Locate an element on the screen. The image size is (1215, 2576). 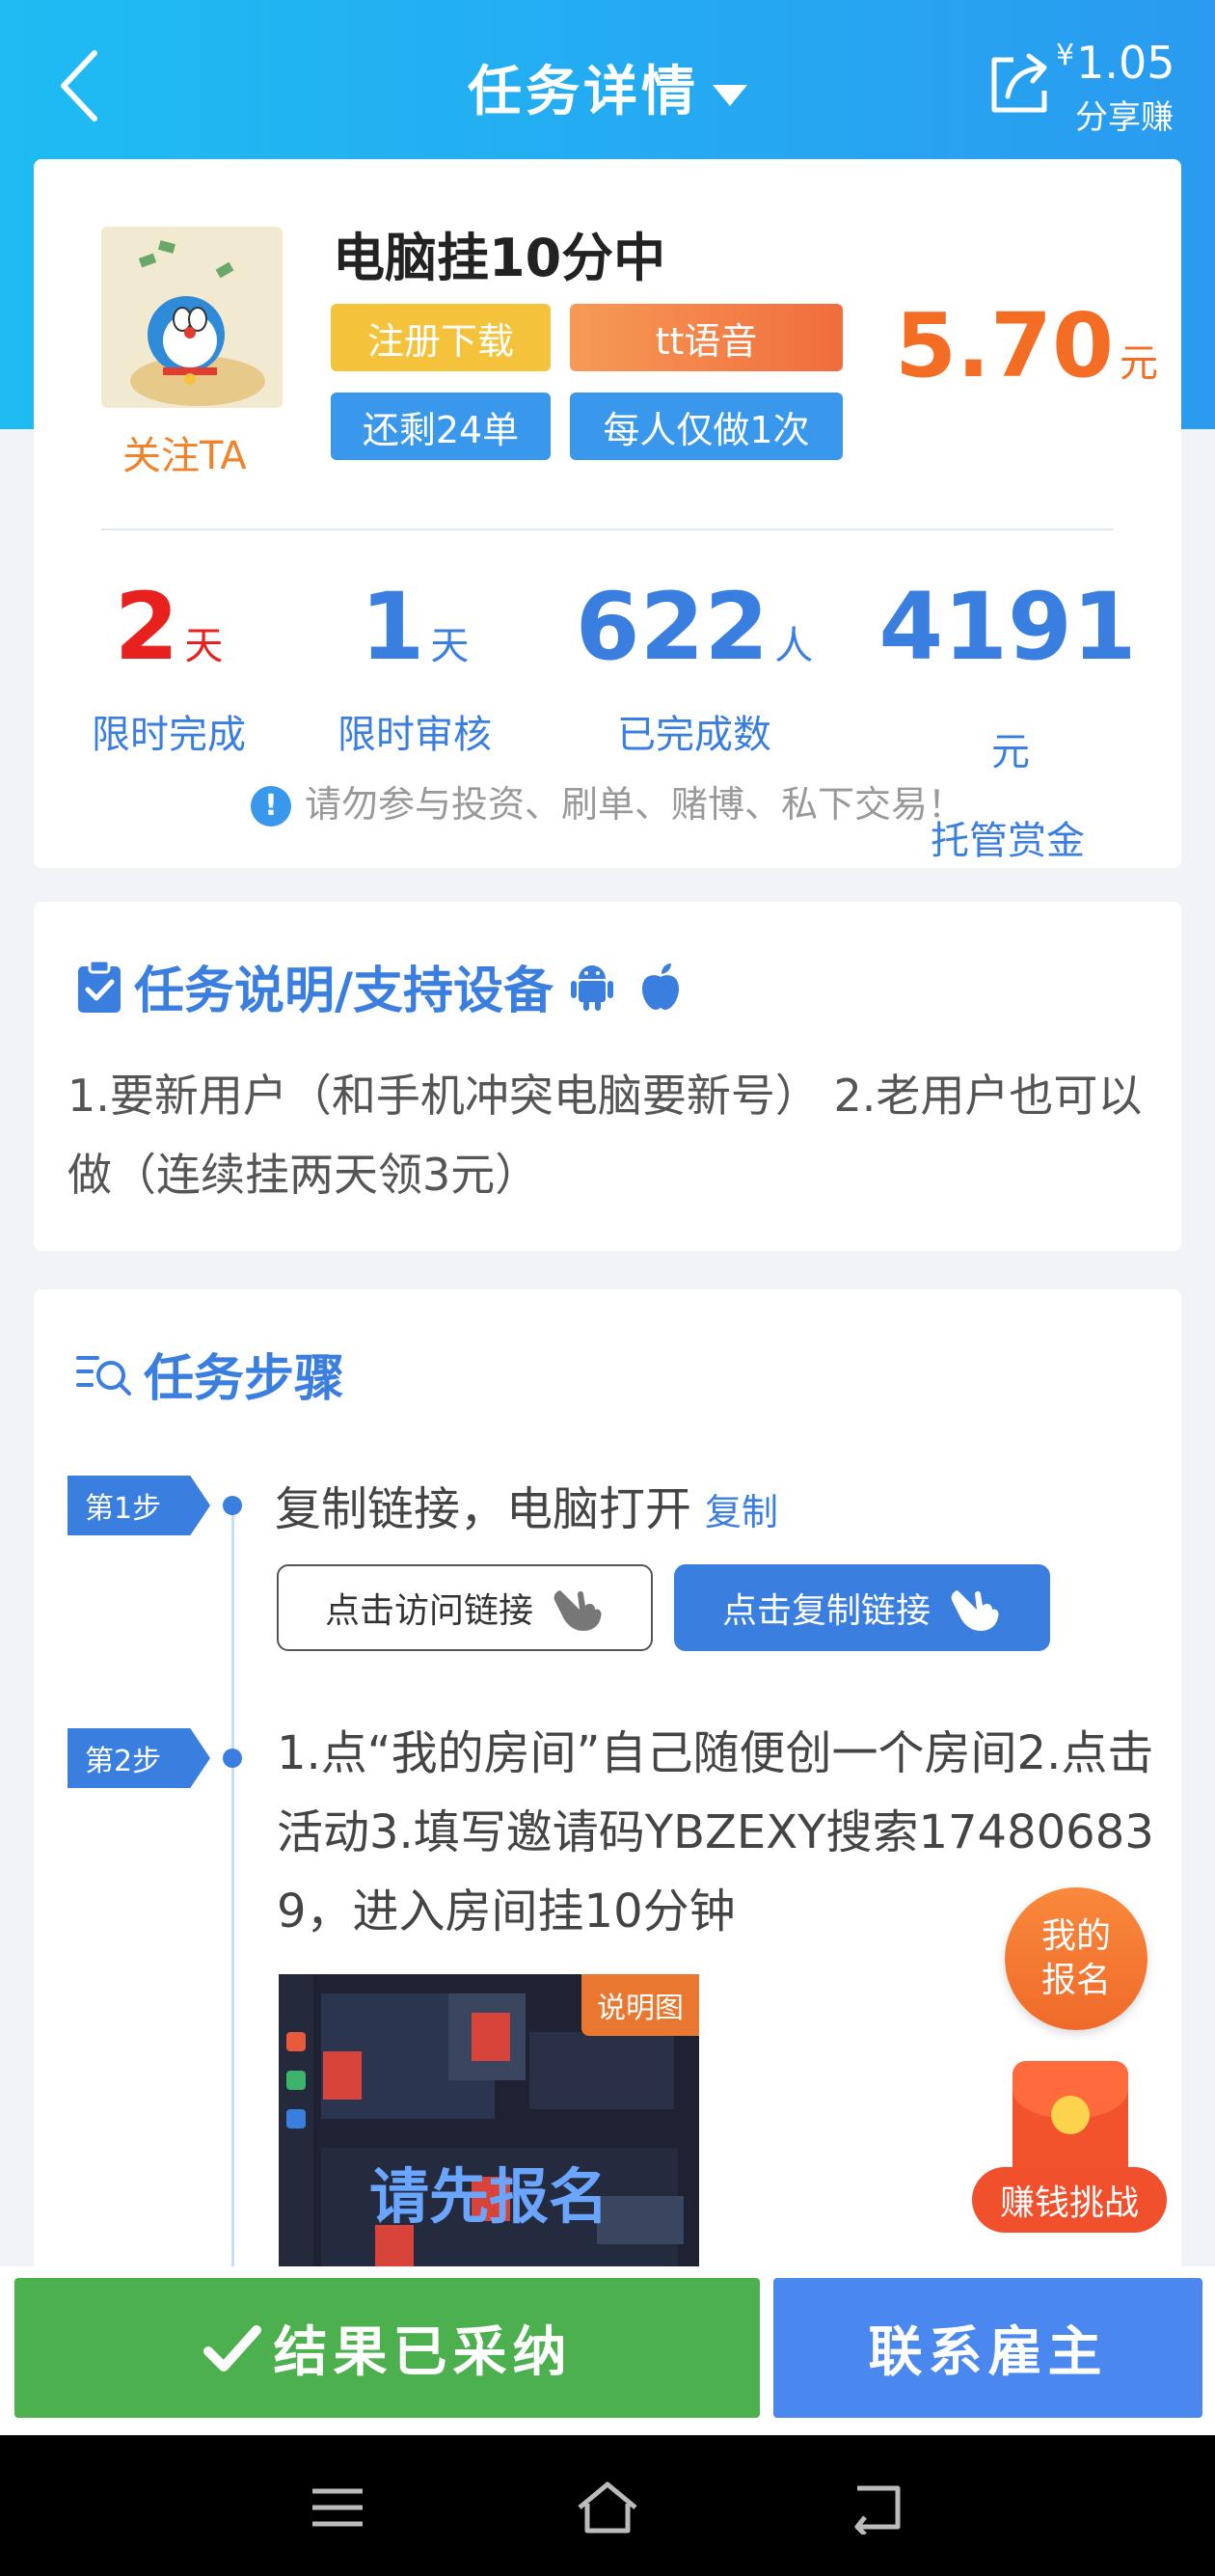
enroll-first-overlay: 请先报名 is located at coordinates (488, 2196).